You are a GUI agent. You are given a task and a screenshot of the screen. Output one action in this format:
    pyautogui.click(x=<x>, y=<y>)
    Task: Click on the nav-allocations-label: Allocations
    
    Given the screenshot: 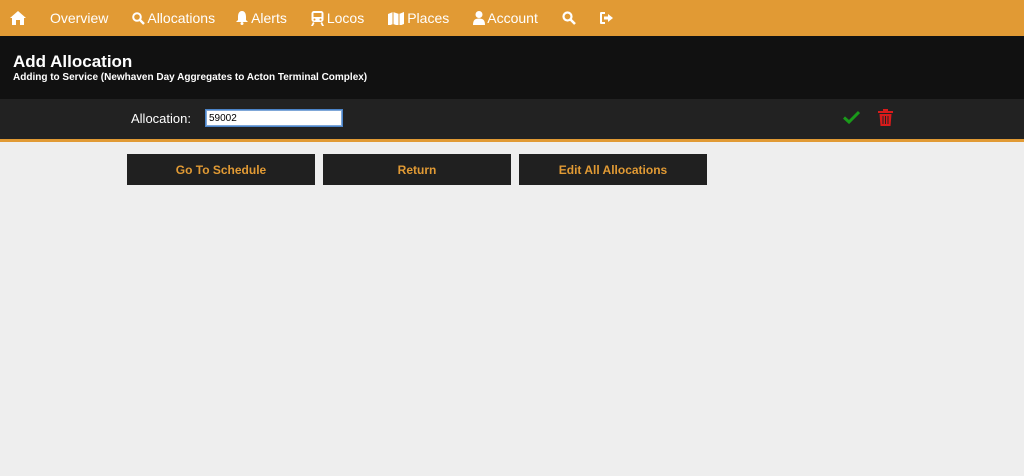 What is the action you would take?
    pyautogui.click(x=181, y=18)
    